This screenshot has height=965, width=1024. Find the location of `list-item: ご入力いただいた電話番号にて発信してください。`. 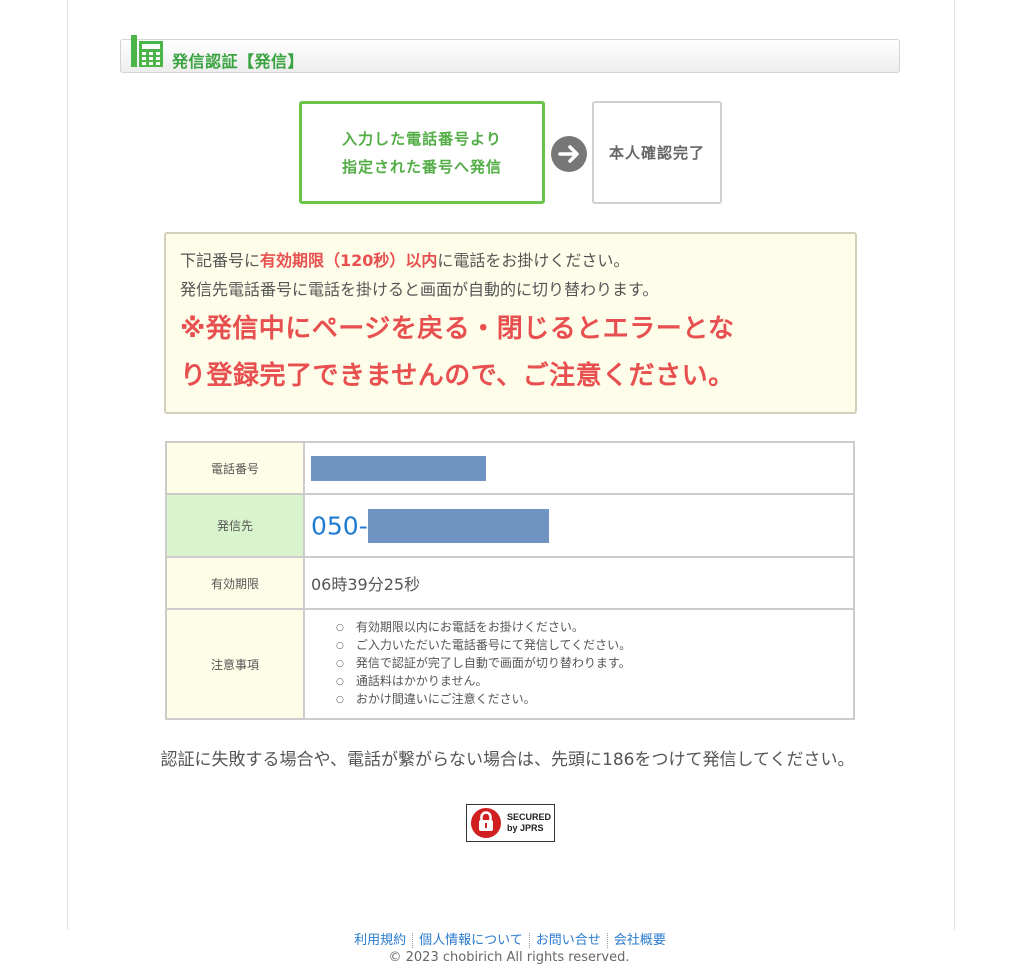

list-item: ご入力いただいた電話番号にて発信してください。 is located at coordinates (594, 646).